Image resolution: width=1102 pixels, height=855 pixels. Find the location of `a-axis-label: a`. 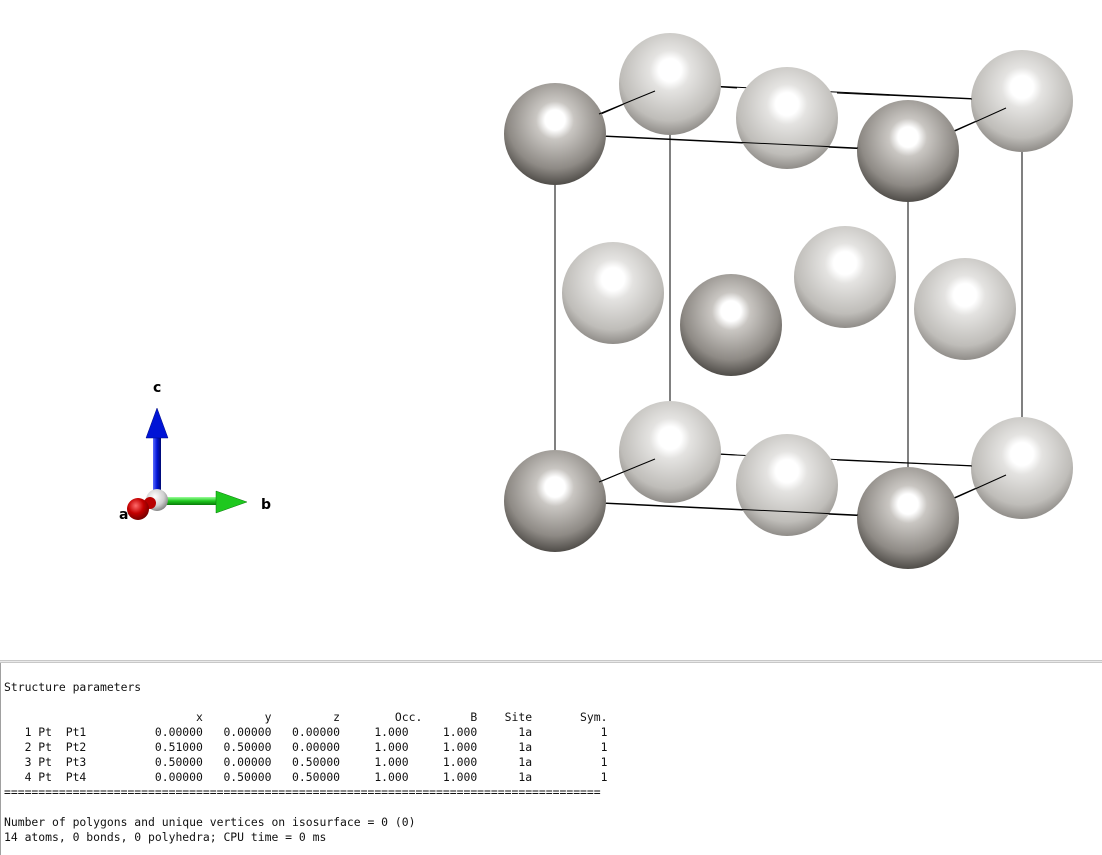

a-axis-label: a is located at coordinates (123, 515).